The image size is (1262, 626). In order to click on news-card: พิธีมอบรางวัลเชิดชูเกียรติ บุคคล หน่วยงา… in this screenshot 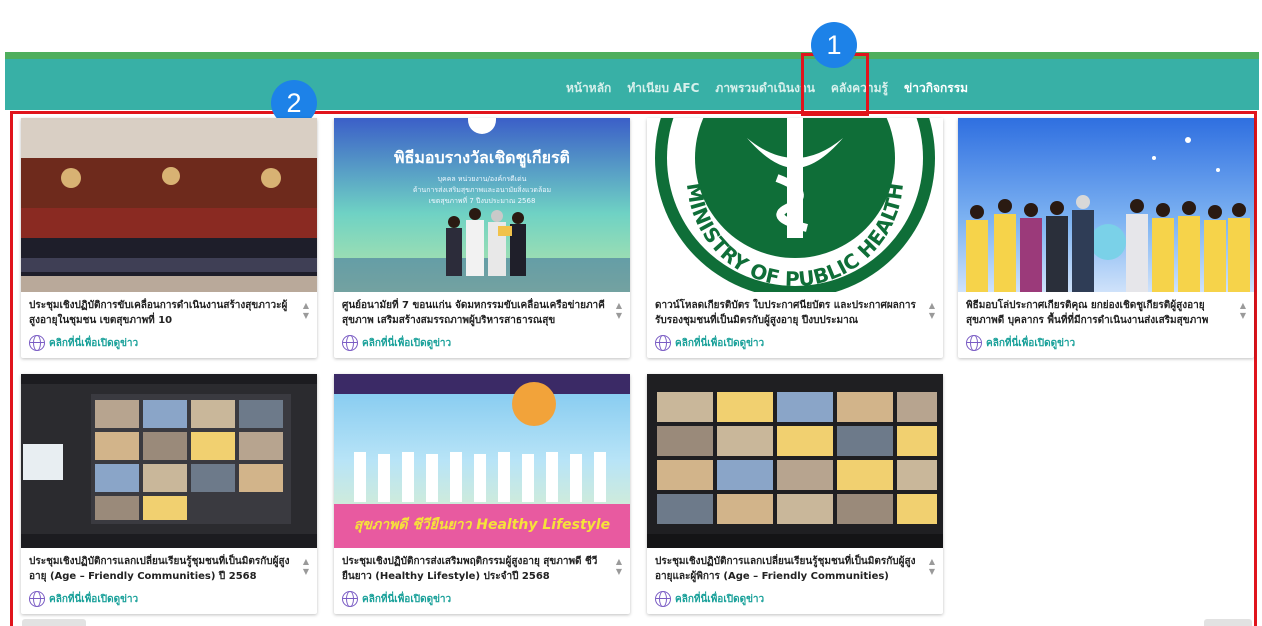, I will do `click(482, 238)`.